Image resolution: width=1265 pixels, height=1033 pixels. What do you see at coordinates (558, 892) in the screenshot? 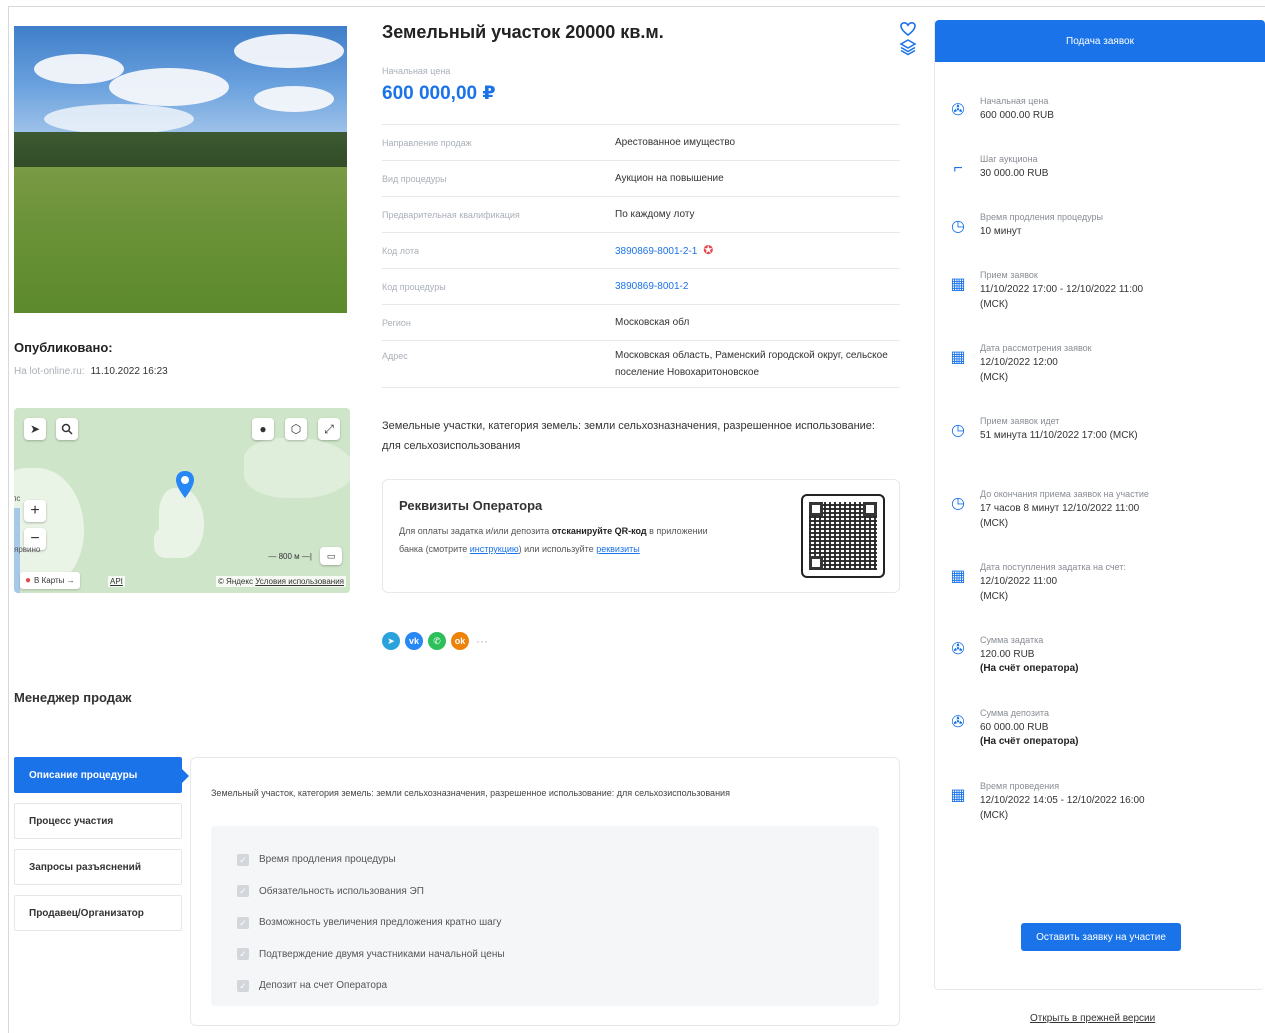
I see `feature-checkbox: ✓ Обязательность использования ЭП` at bounding box center [558, 892].